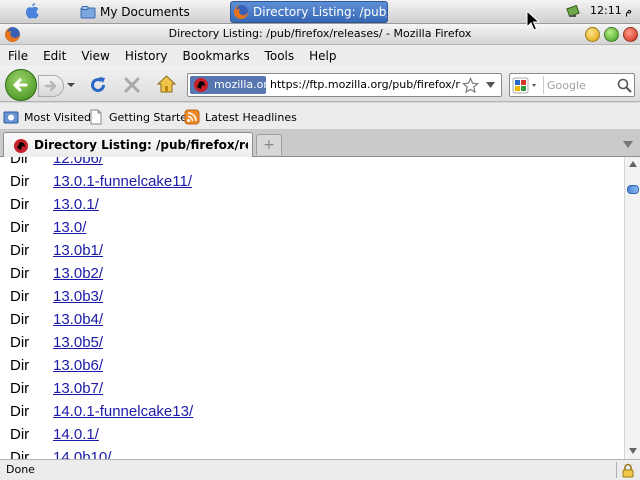 This screenshot has width=640, height=480. Describe the element at coordinates (152, 117) in the screenshot. I see `bookmark-label: Getting Started` at that location.